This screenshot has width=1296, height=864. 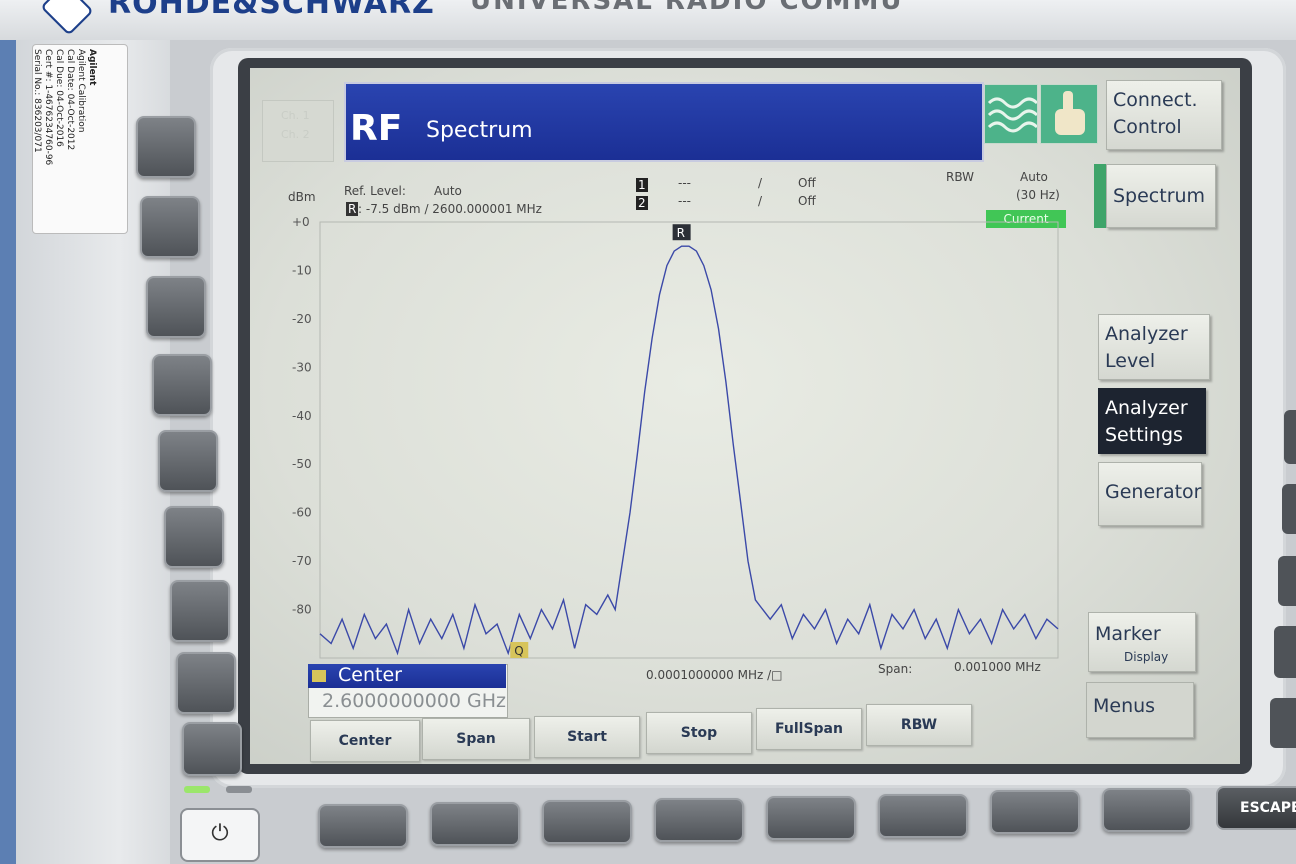 What do you see at coordinates (807, 201) in the screenshot?
I see `marker-2-state: Off` at bounding box center [807, 201].